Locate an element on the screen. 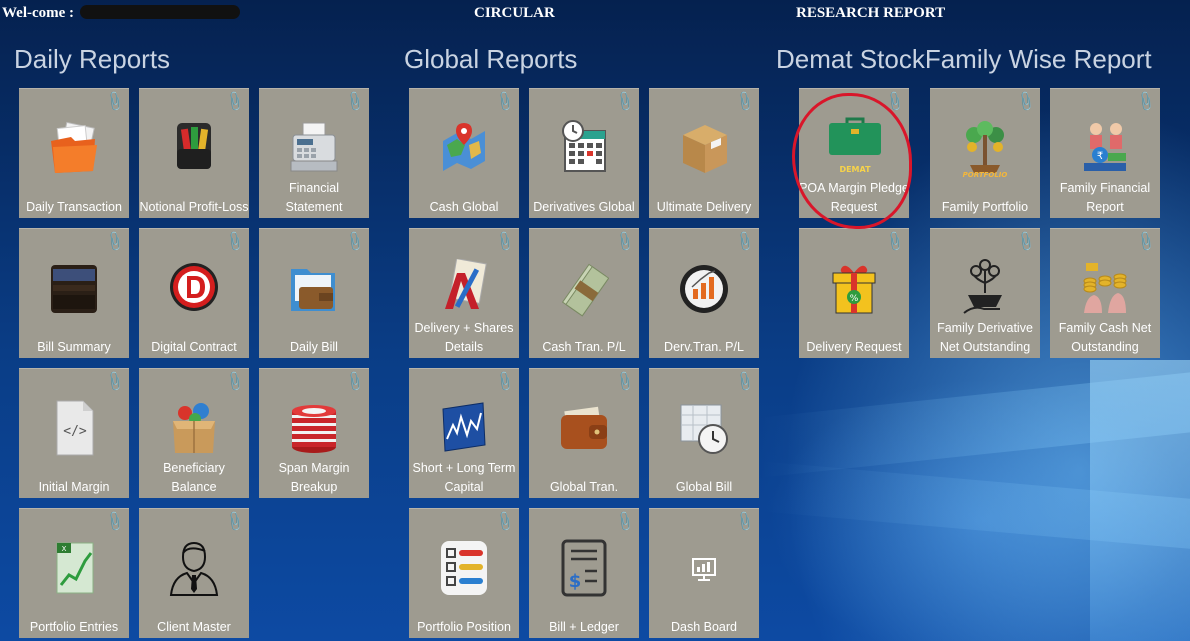 This screenshot has width=1190, height=641. tile-client-master: 📎 Client Master is located at coordinates (194, 573).